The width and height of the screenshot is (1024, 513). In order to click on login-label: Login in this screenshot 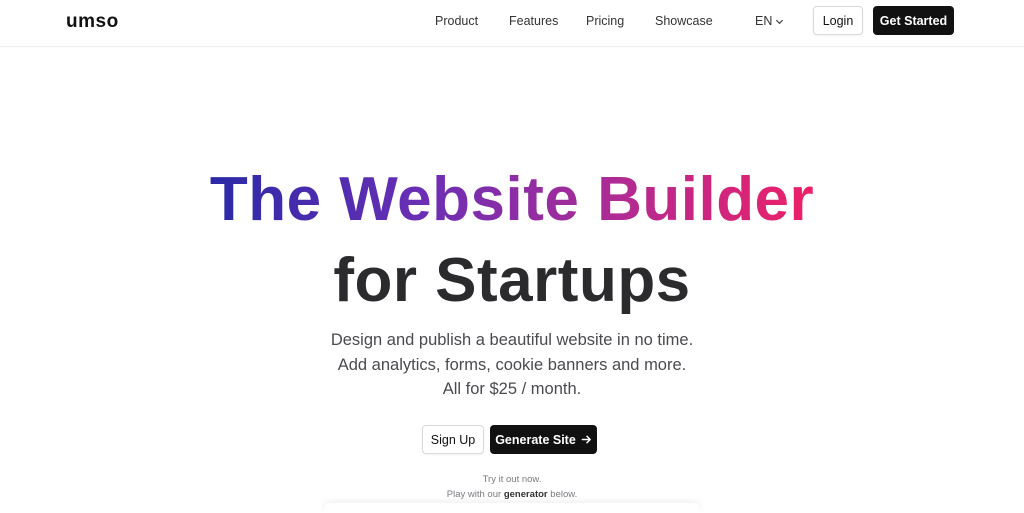, I will do `click(838, 20)`.